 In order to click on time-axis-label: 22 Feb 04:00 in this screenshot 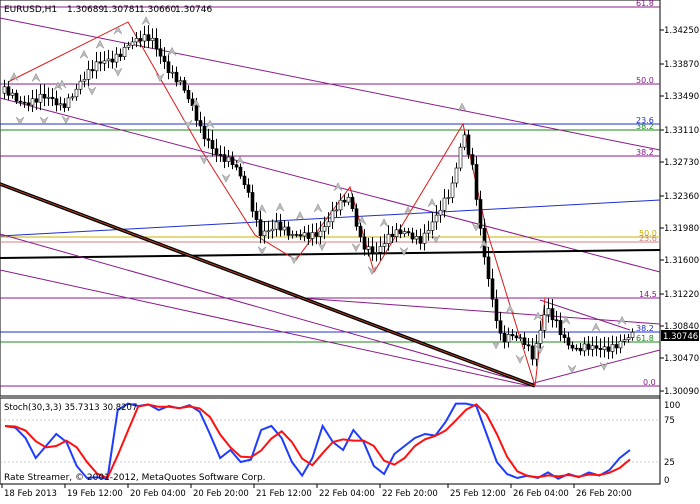, I will do `click(347, 494)`.